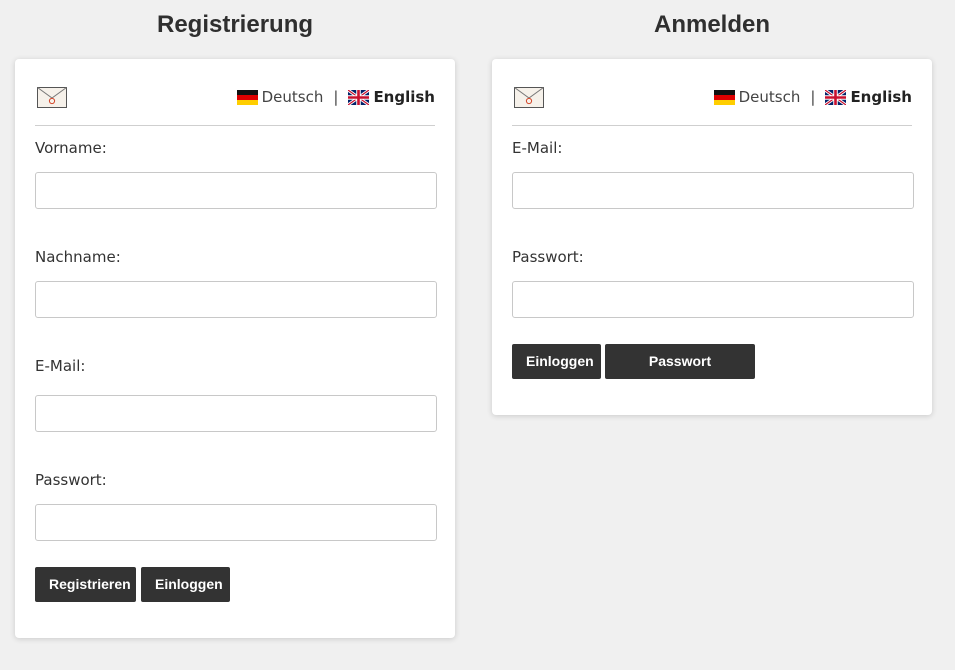 Image resolution: width=955 pixels, height=670 pixels. Describe the element at coordinates (236, 190) in the screenshot. I see `firstname-input` at that location.